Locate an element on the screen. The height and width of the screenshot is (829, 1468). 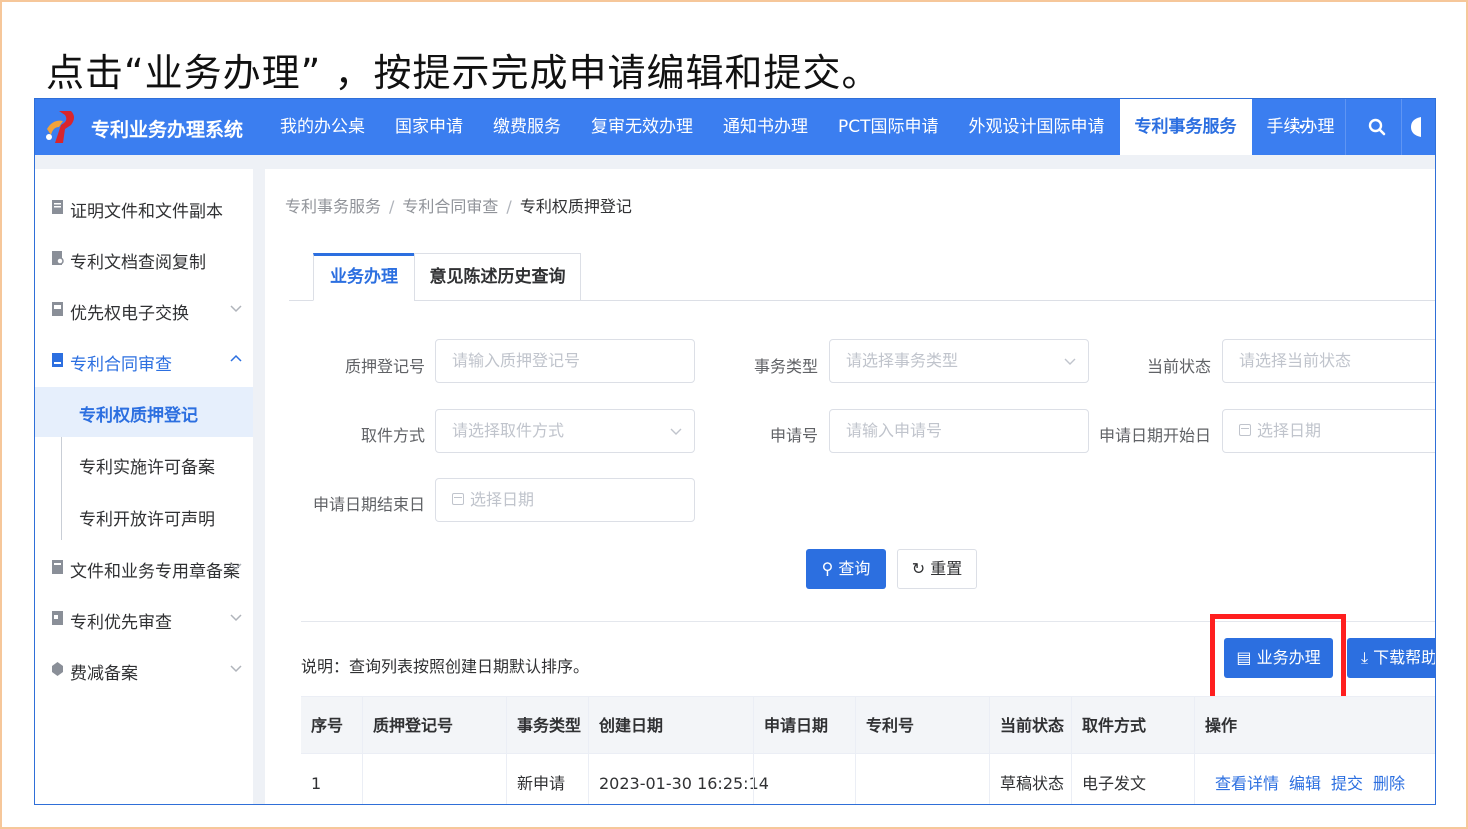
more-menu-button: ··· is located at coordinates (1301, 126).